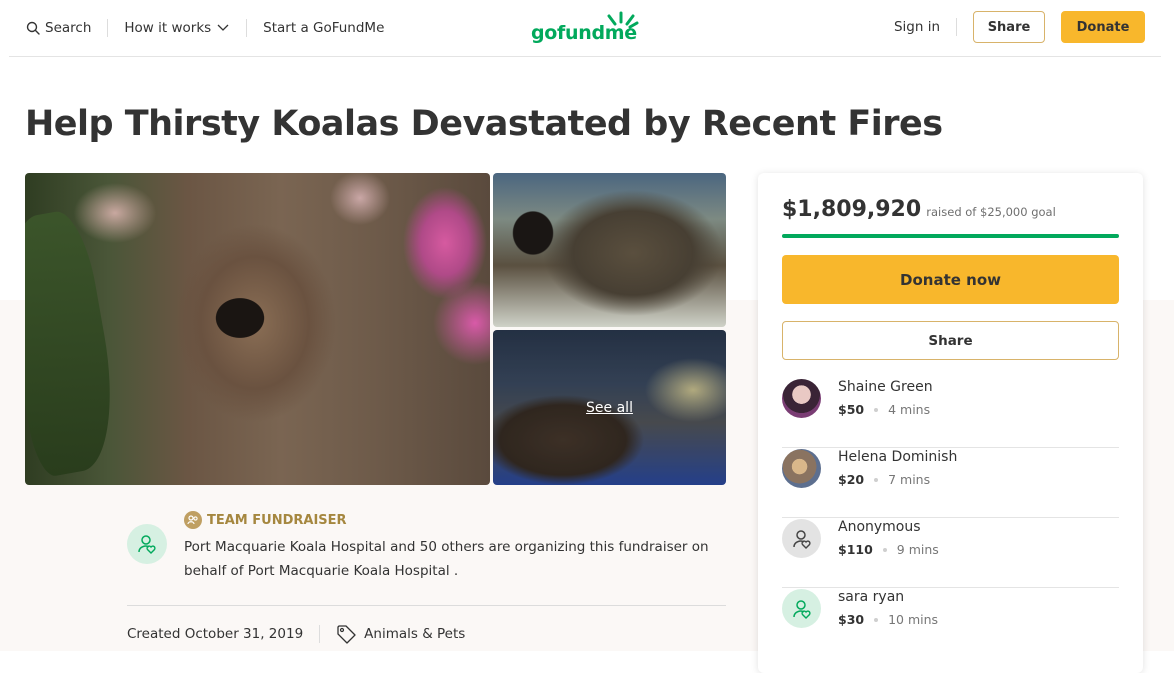 This screenshot has height=673, width=1174. Describe the element at coordinates (415, 634) in the screenshot. I see `category-label: Animals & Pets` at that location.